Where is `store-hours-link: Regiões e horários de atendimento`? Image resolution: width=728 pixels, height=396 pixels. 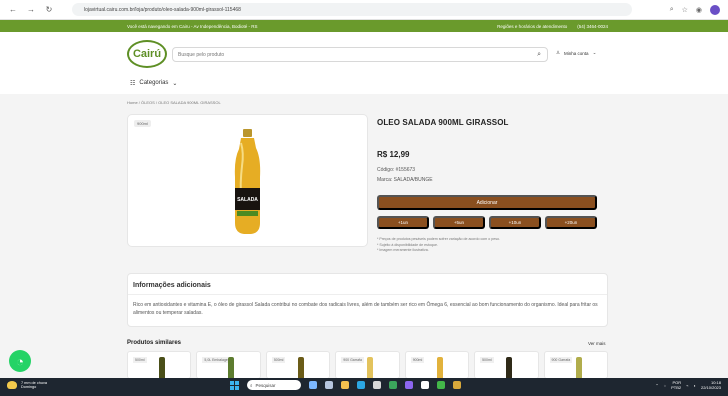
store-hours-link: Regiões e horários de atendimento is located at coordinates (532, 26).